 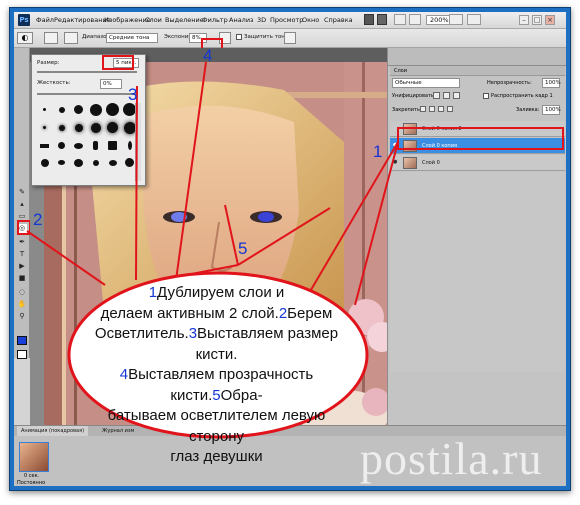 What do you see at coordinates (141, 333) in the screenshot?
I see `instruction-line: Осветлитель.` at bounding box center [141, 333].